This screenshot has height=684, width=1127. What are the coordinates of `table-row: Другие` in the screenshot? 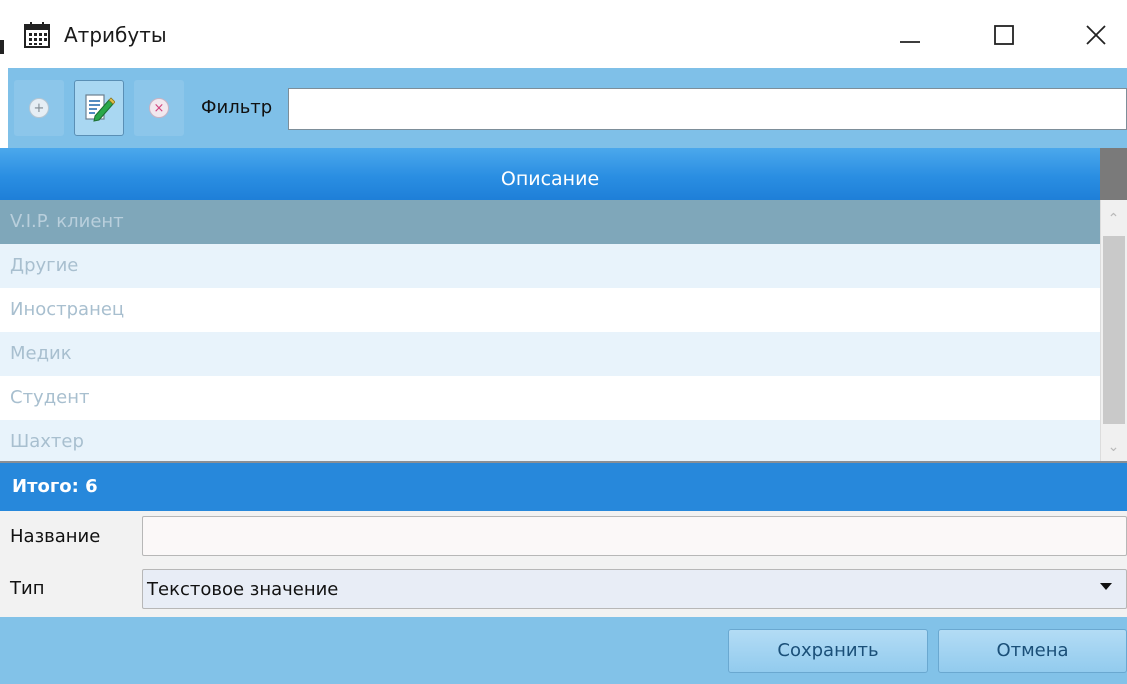 It's located at (550, 266).